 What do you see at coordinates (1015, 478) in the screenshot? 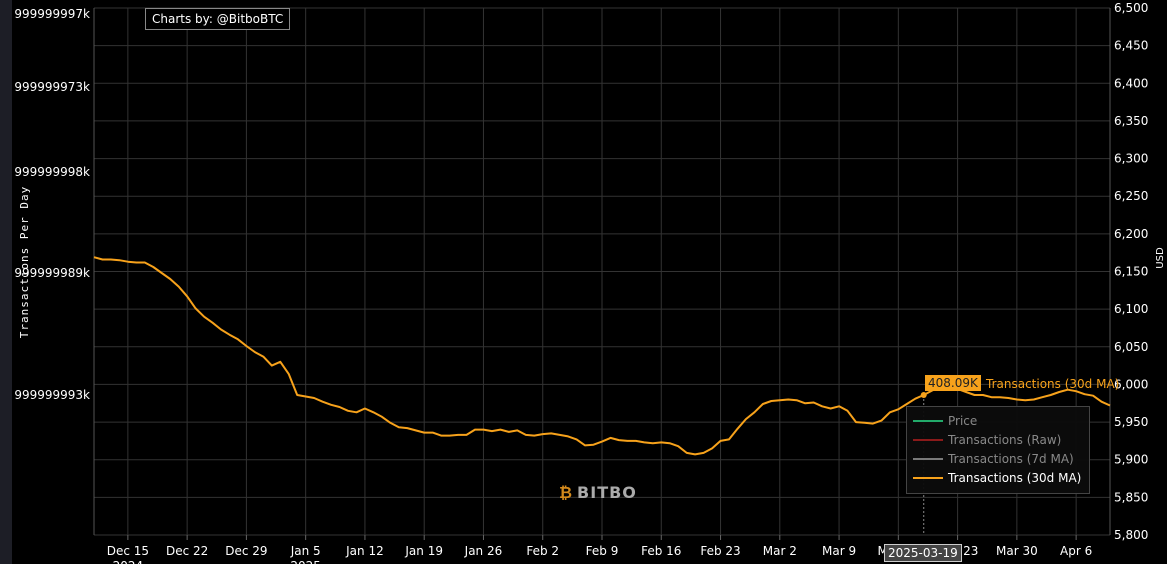
I see `legend-label-30d: Transactions (30d MA)` at bounding box center [1015, 478].